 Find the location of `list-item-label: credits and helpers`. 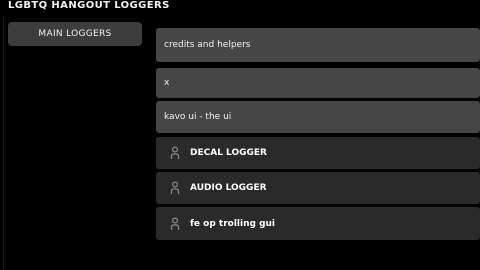

list-item-label: credits and helpers is located at coordinates (207, 45).